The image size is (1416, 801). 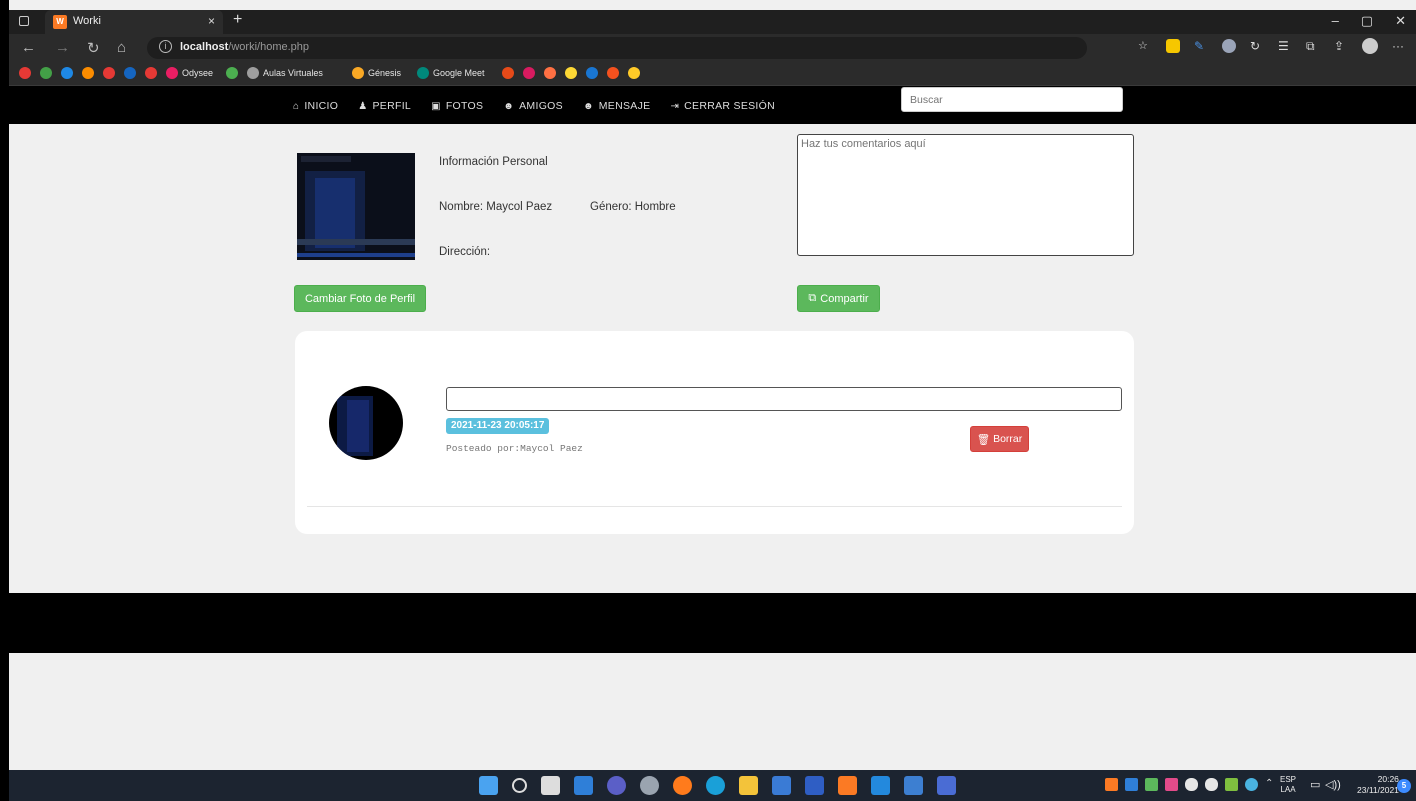 I want to click on nav-perfil: ♟ PERFIL, so click(x=384, y=106).